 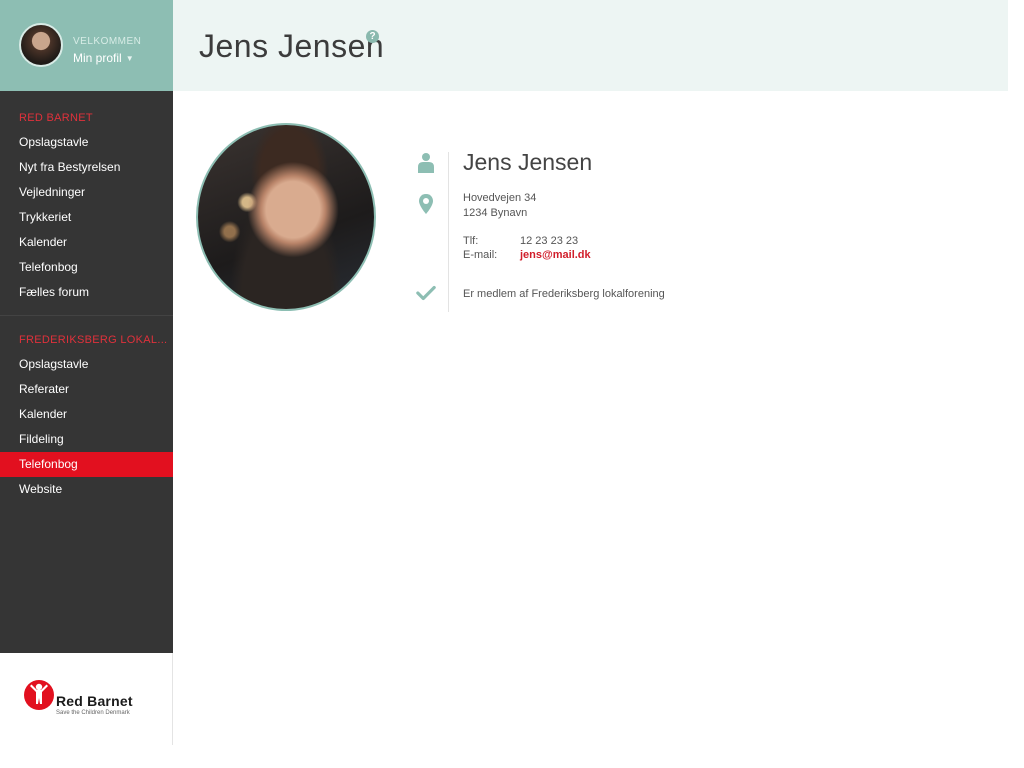 What do you see at coordinates (471, 241) in the screenshot?
I see `phone-label: Tlf:` at bounding box center [471, 241].